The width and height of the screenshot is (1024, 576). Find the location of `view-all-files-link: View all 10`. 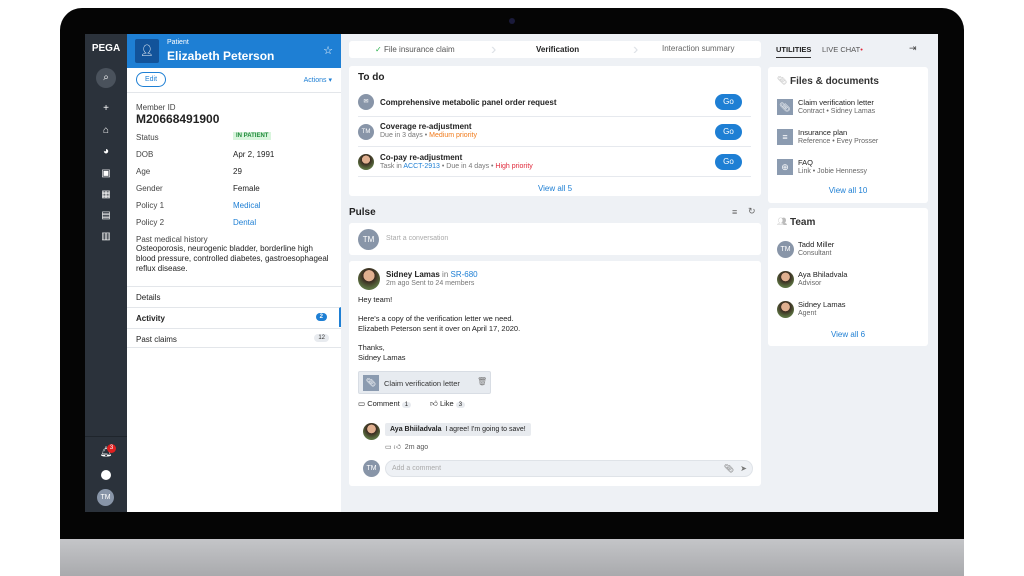

view-all-files-link: View all 10 is located at coordinates (848, 190).